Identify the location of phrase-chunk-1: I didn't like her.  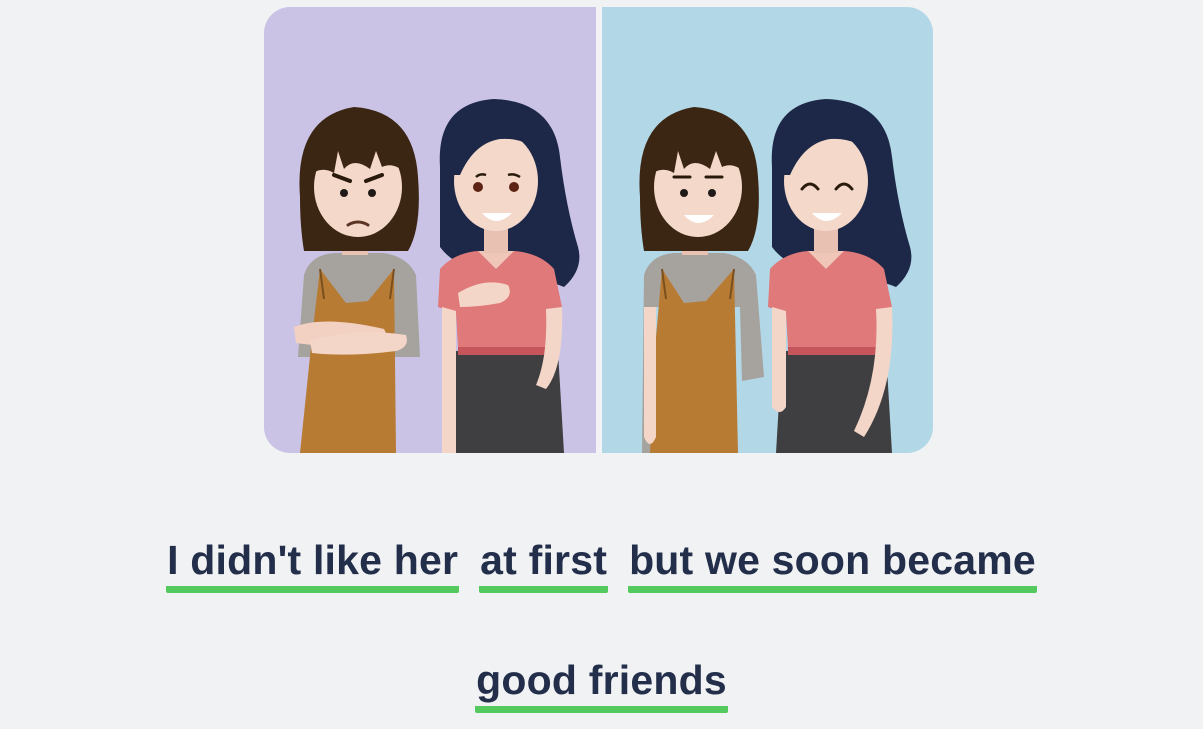
(313, 563).